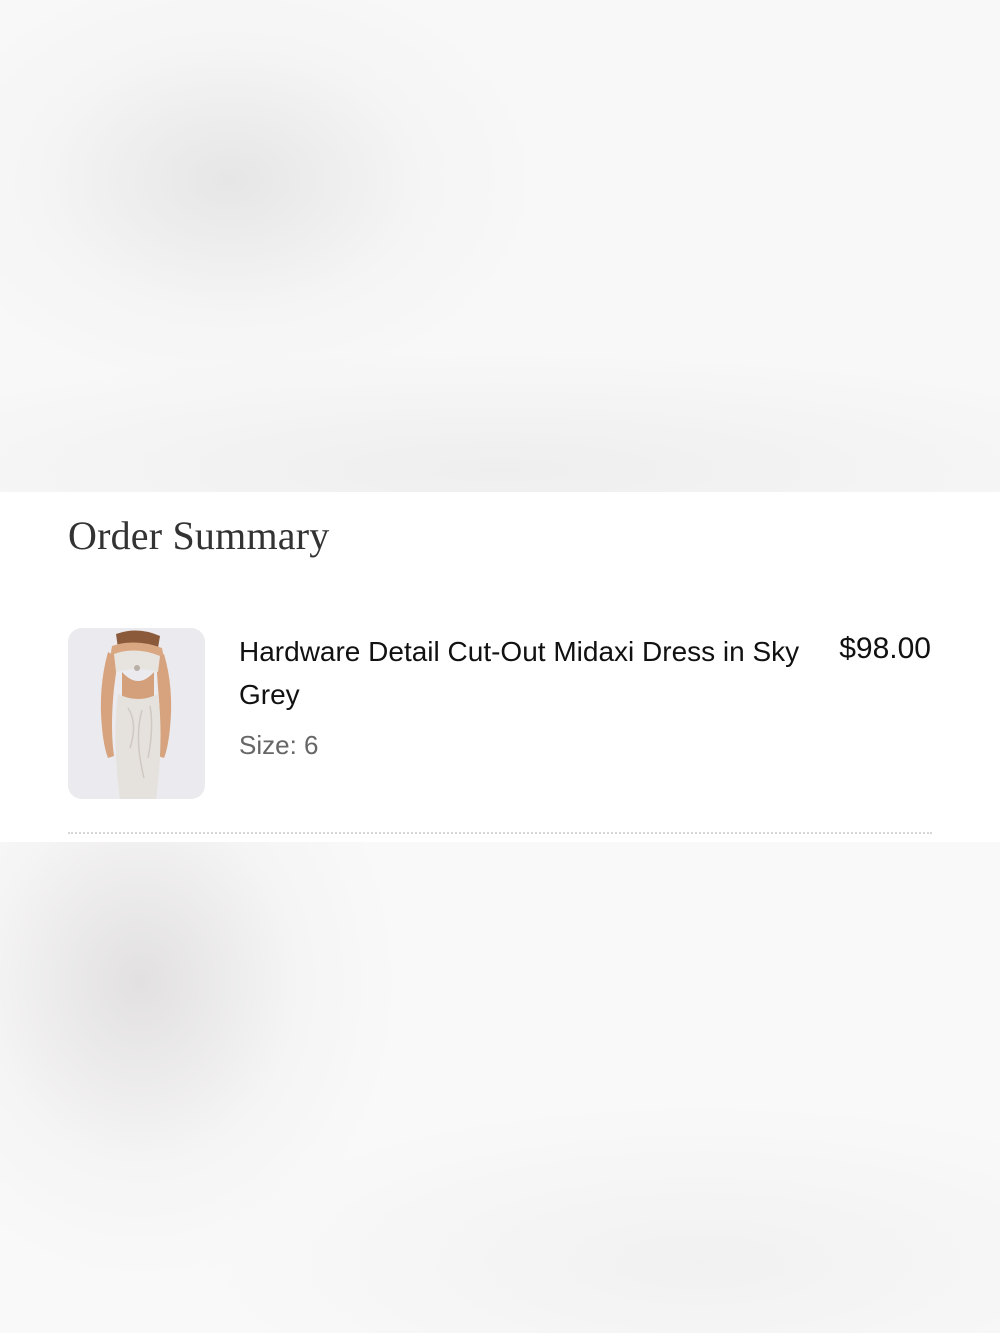  Describe the element at coordinates (279, 745) in the screenshot. I see `product-size: Size: 6` at that location.